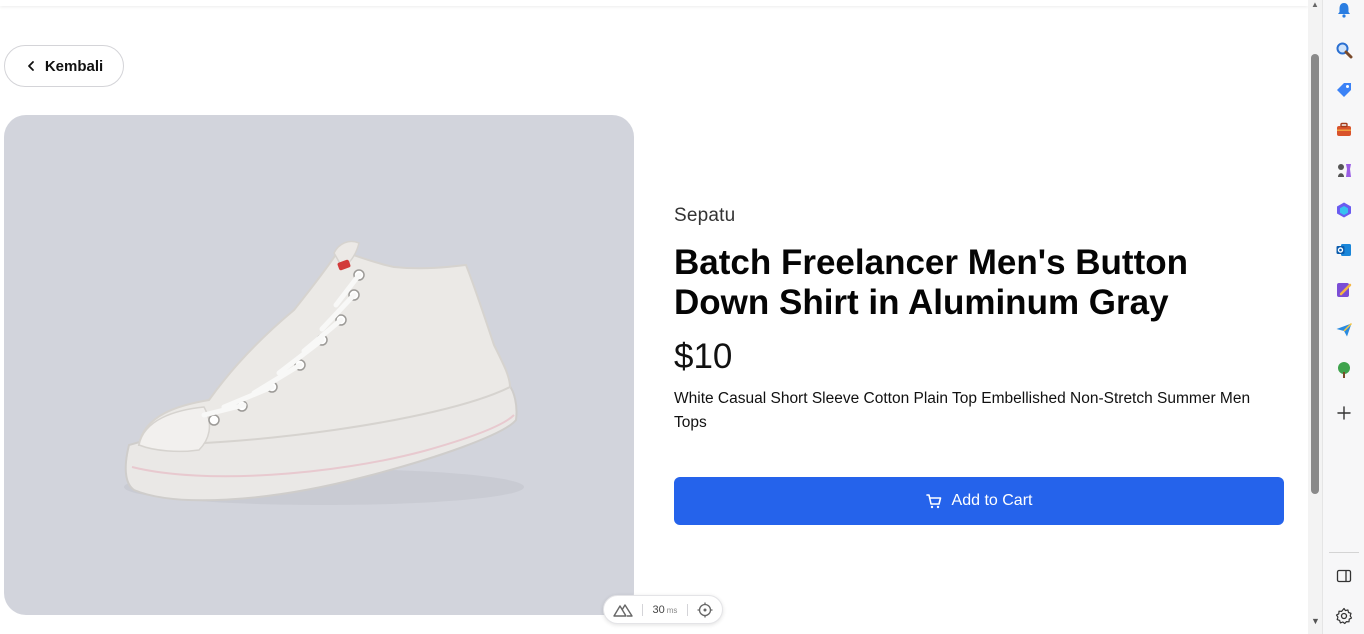 The image size is (1364, 634). What do you see at coordinates (1344, 576) in the screenshot?
I see `split-view-icon` at bounding box center [1344, 576].